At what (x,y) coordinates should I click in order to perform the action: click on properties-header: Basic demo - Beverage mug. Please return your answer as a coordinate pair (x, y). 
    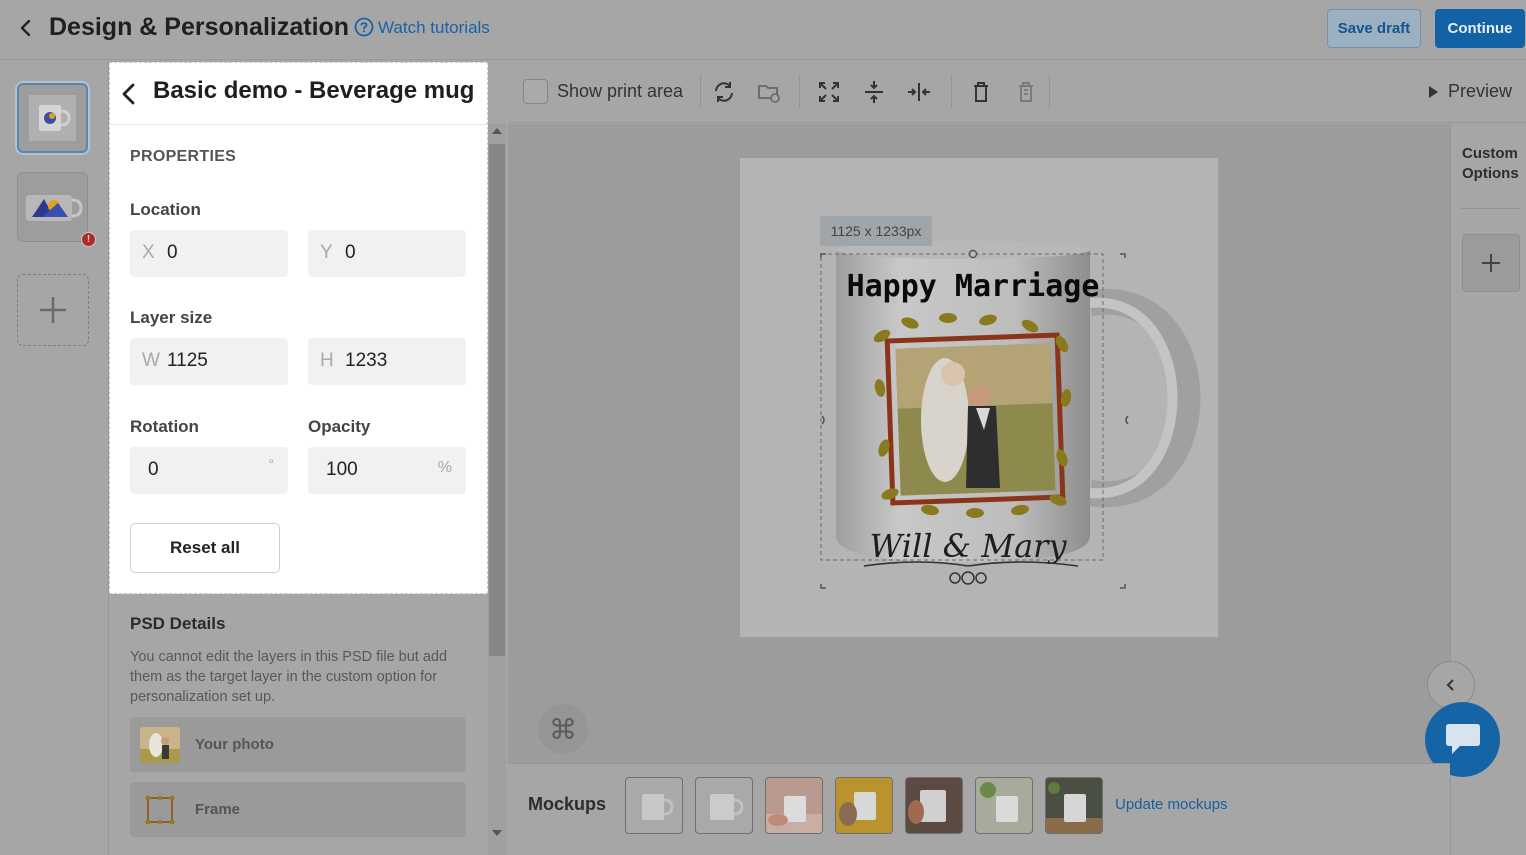
    Looking at the image, I should click on (298, 94).